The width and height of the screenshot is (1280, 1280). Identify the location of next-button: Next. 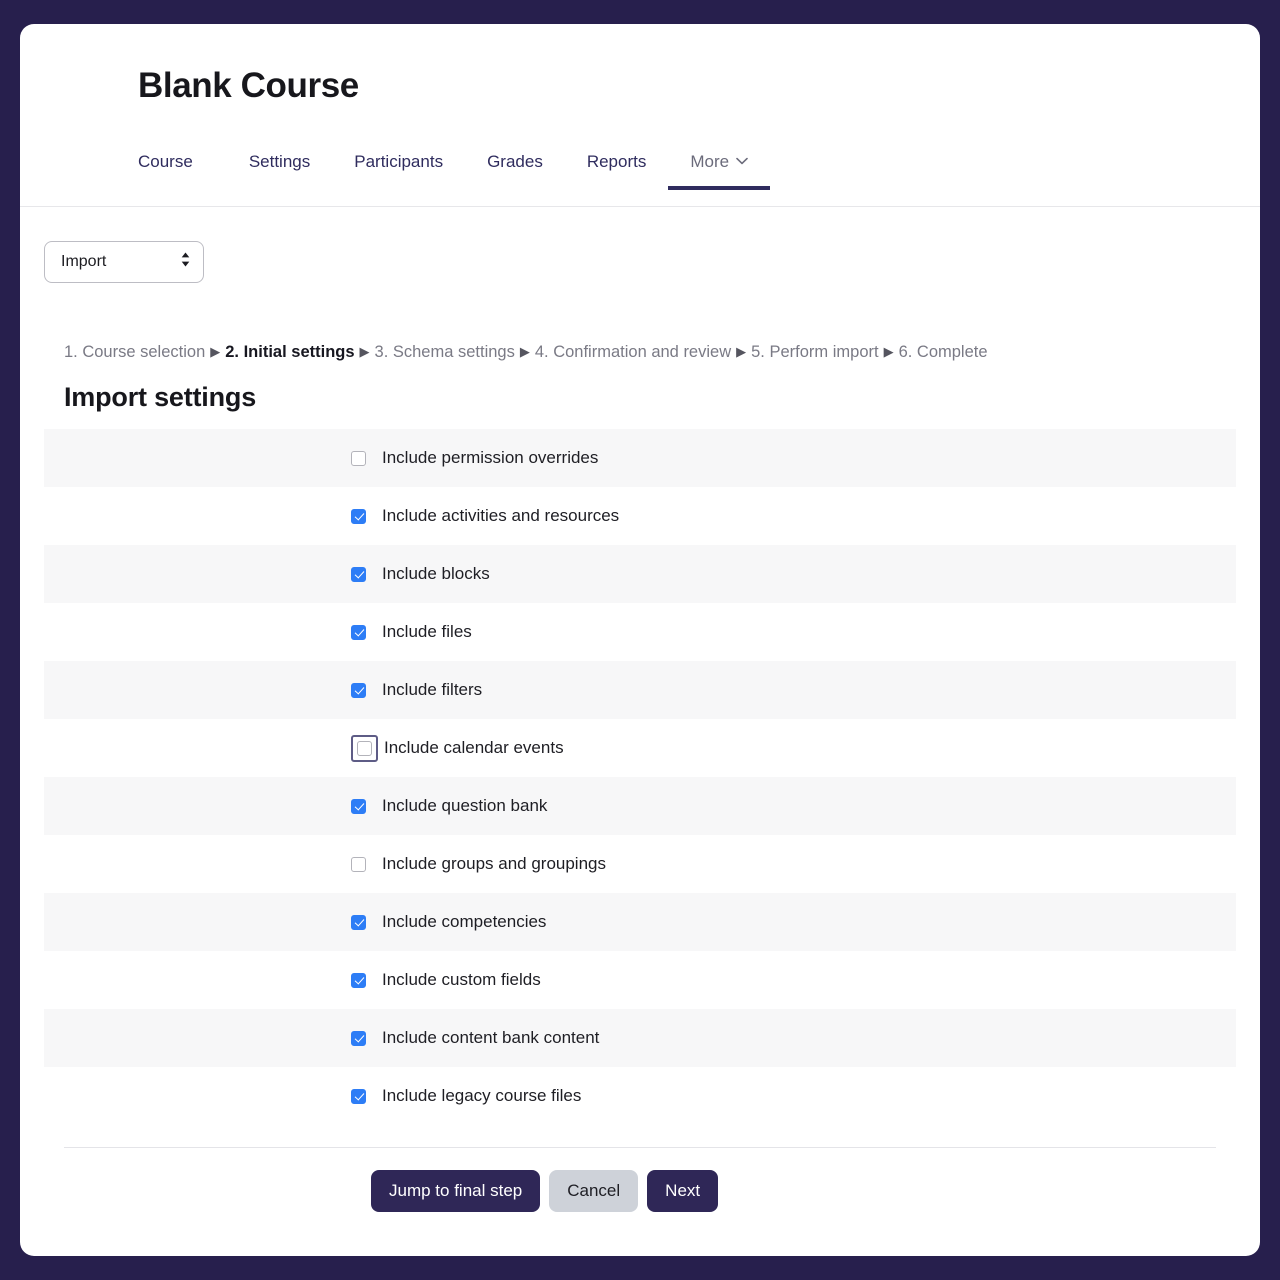
(683, 1191).